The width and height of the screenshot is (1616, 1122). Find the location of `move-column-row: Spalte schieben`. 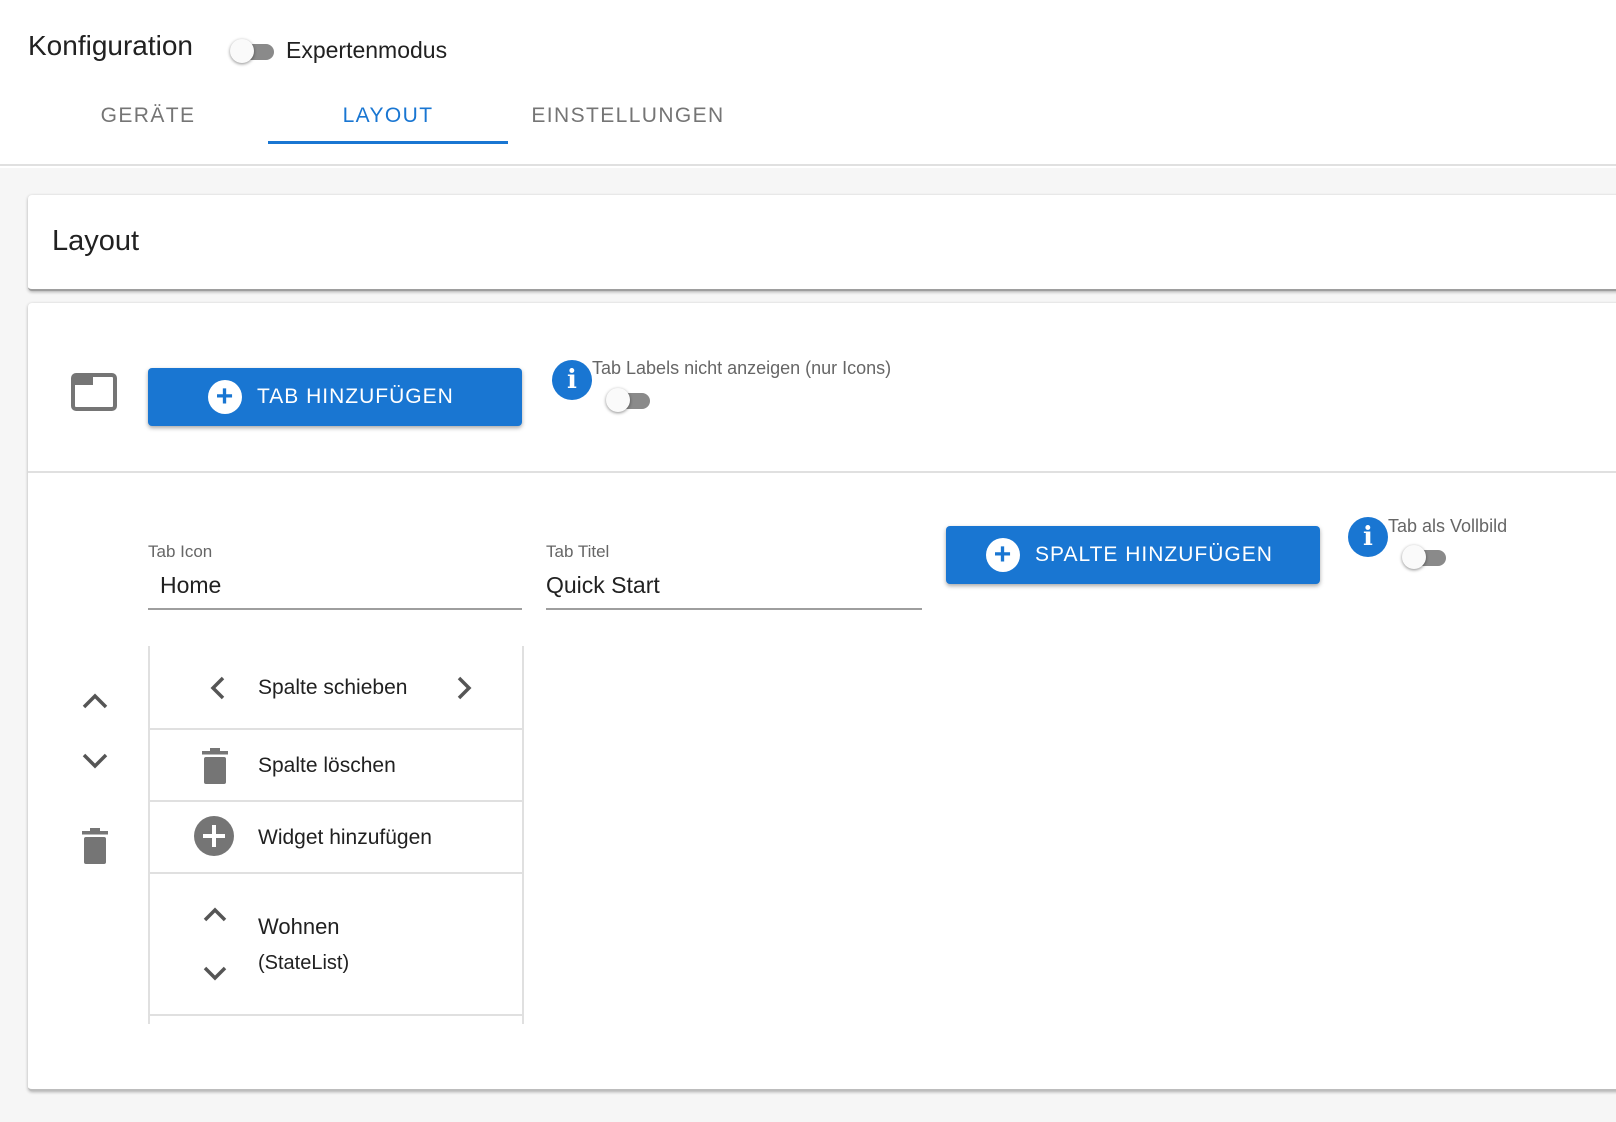

move-column-row: Spalte schieben is located at coordinates (336, 688).